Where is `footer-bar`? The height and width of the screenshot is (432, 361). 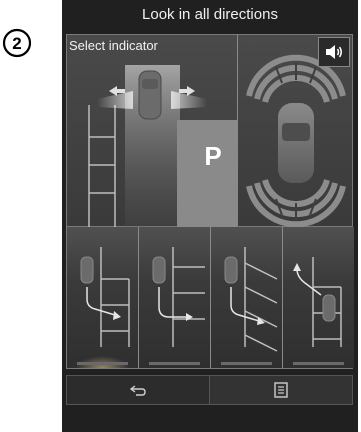
footer-bar is located at coordinates (209, 390).